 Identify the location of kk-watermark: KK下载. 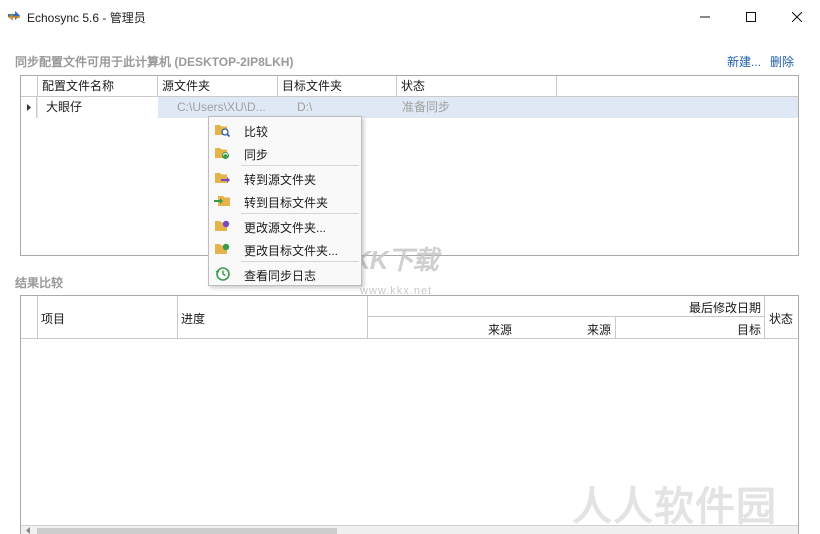
(395, 260).